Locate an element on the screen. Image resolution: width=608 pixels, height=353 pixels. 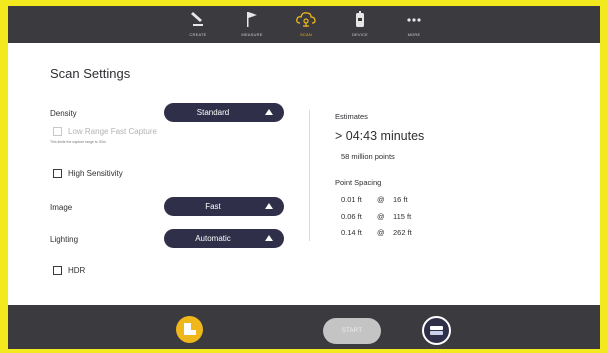
scan-files-button is located at coordinates (189, 329).